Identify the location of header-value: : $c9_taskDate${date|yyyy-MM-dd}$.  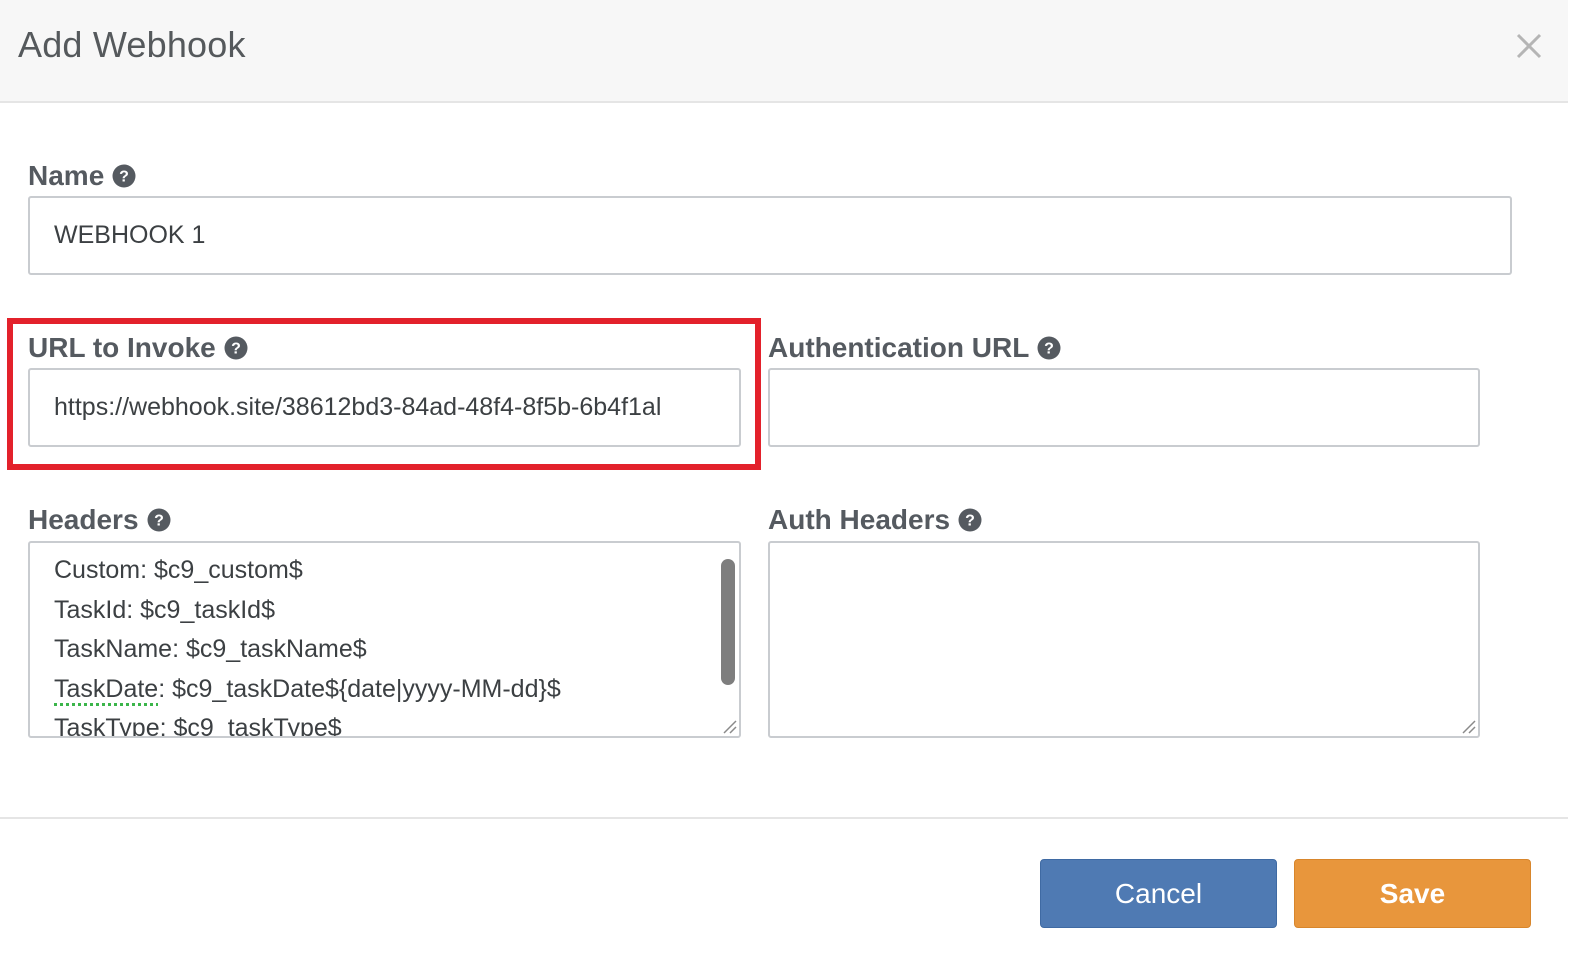
(359, 688).